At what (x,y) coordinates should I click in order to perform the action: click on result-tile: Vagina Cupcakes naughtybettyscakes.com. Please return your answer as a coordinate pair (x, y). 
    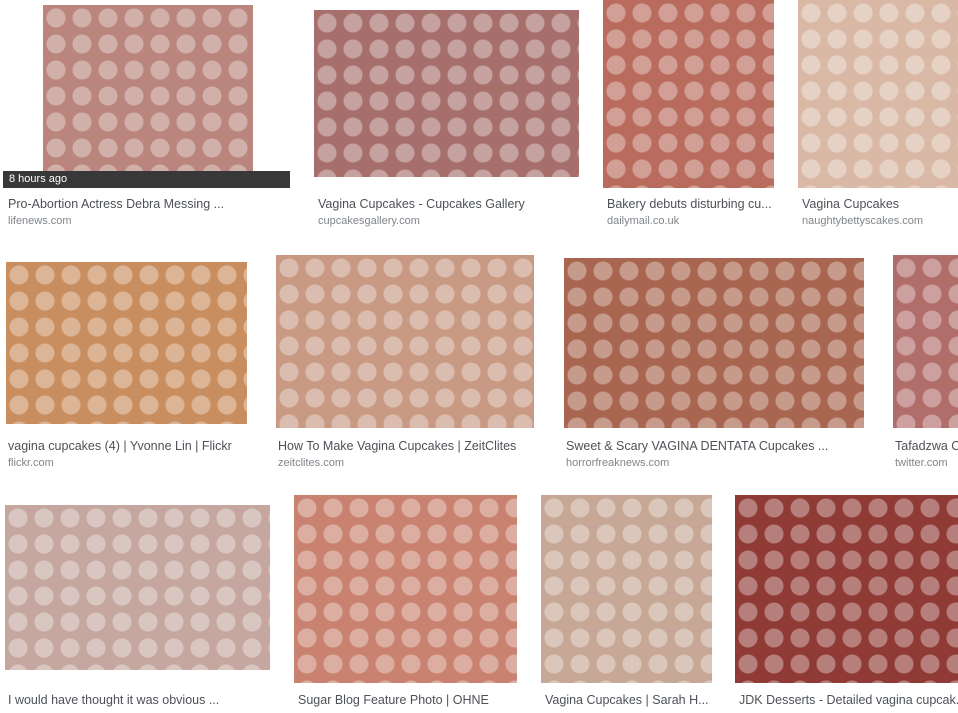
    Looking at the image, I should click on (876, 115).